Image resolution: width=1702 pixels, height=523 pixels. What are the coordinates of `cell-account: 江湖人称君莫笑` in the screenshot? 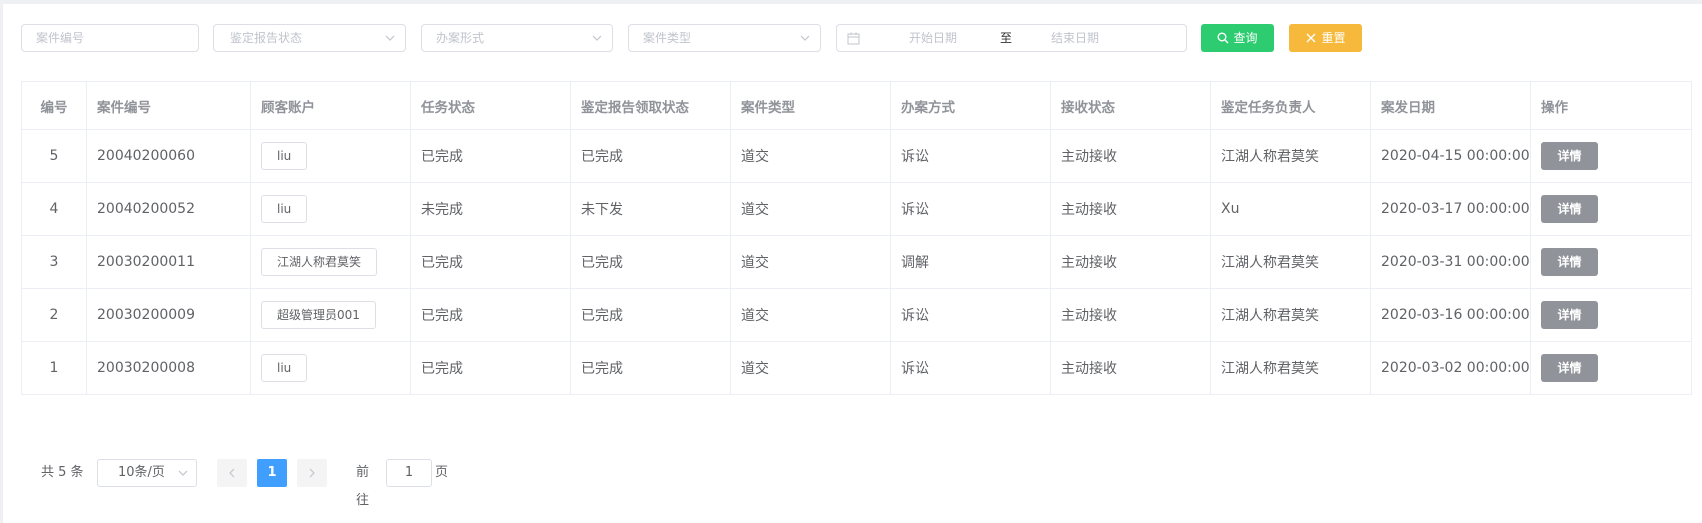 It's located at (330, 262).